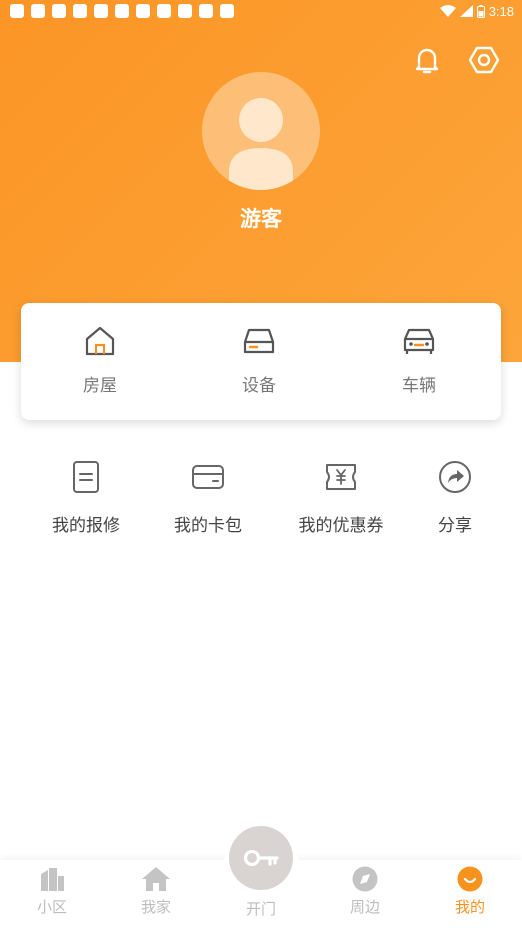  I want to click on service-share: 分享, so click(455, 505).